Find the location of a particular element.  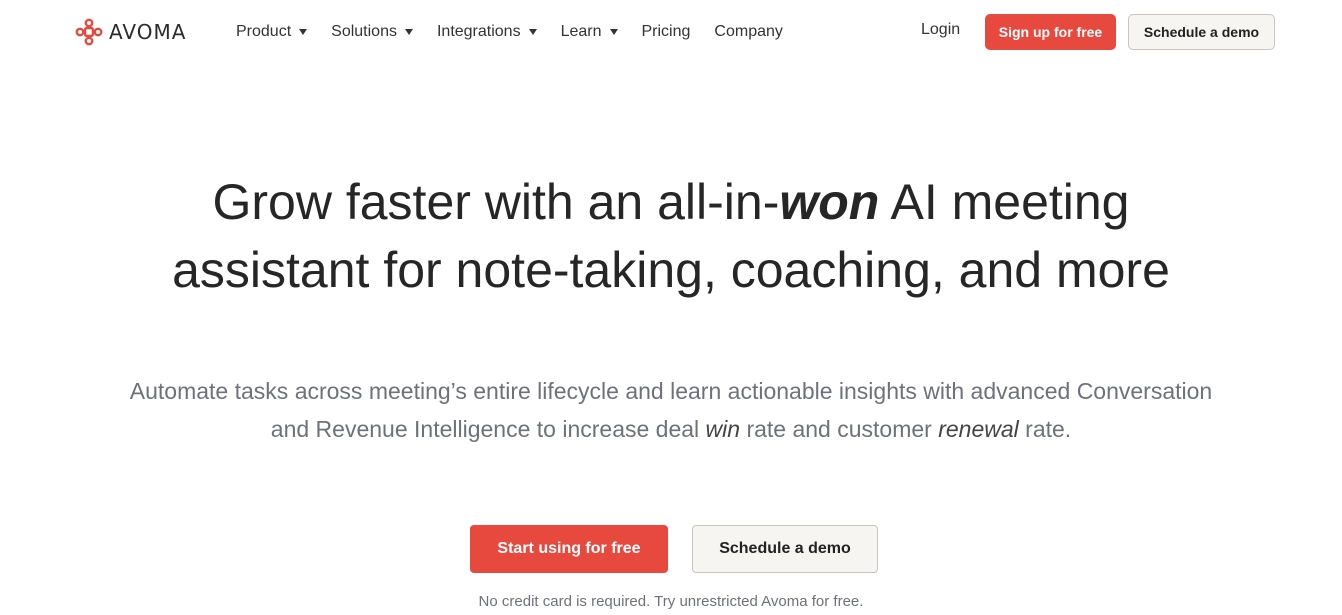

schedule-demo-button: Schedule a demo is located at coordinates (1201, 32).